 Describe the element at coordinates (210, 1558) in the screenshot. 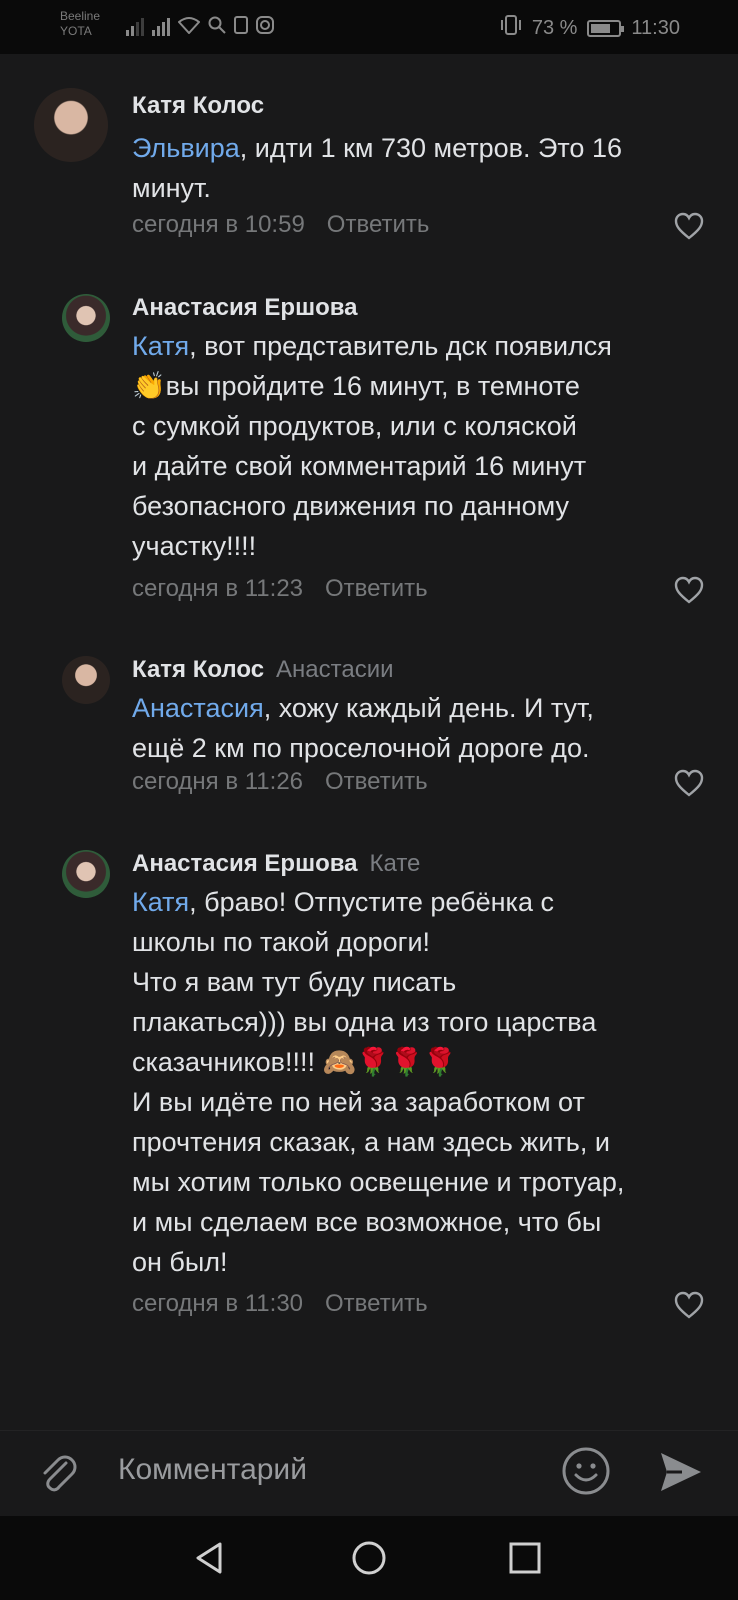

I see `back-triangle-icon` at that location.